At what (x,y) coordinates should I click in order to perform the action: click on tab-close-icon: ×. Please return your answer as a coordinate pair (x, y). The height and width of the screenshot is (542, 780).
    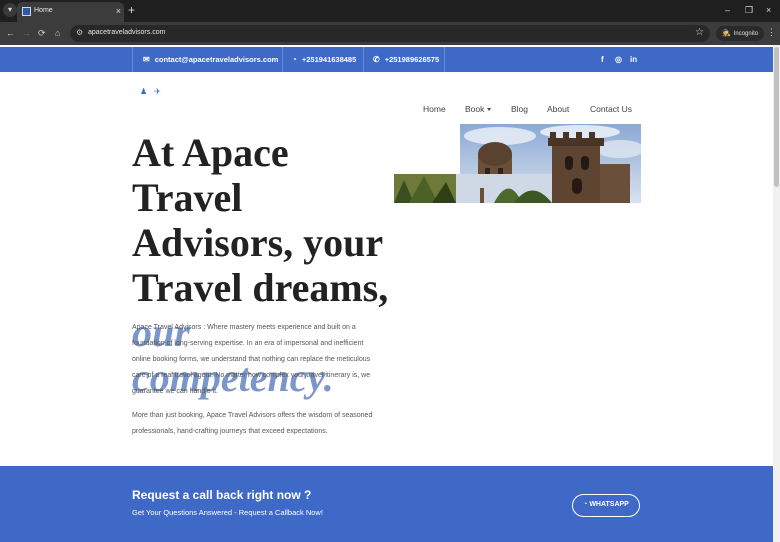
    Looking at the image, I should click on (118, 11).